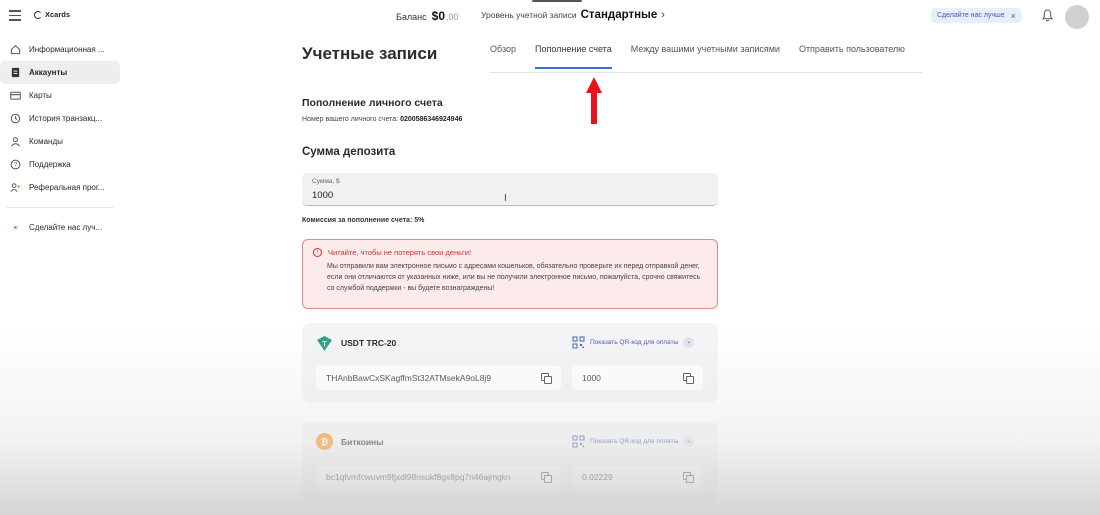 The height and width of the screenshot is (515, 1100). Describe the element at coordinates (597, 477) in the screenshot. I see `crypto-amount: 0.02229` at that location.